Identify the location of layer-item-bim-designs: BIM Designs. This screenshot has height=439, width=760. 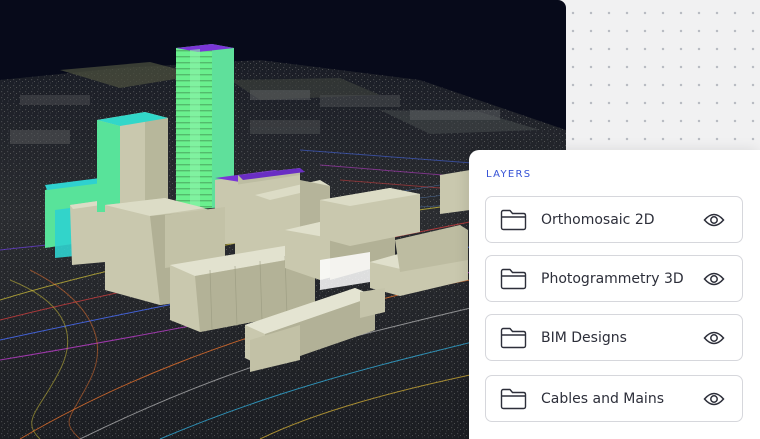
(614, 337).